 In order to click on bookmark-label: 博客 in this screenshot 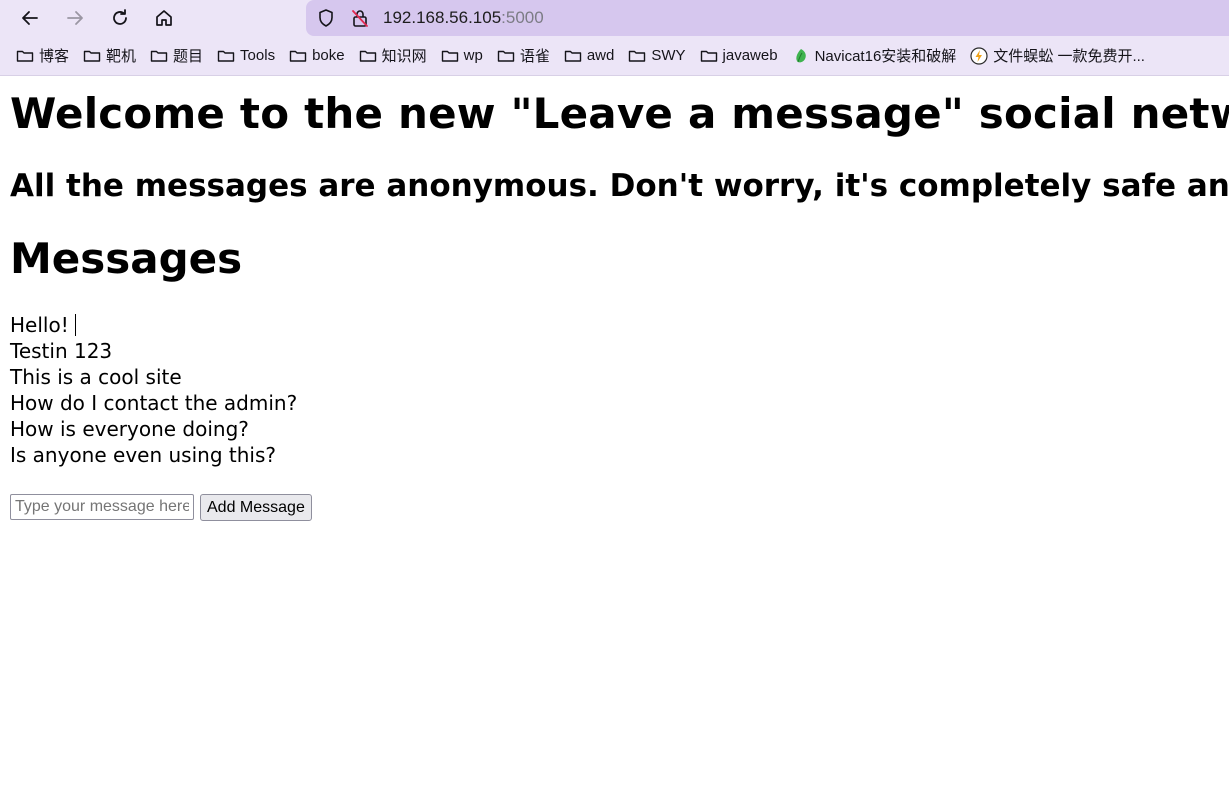, I will do `click(54, 56)`.